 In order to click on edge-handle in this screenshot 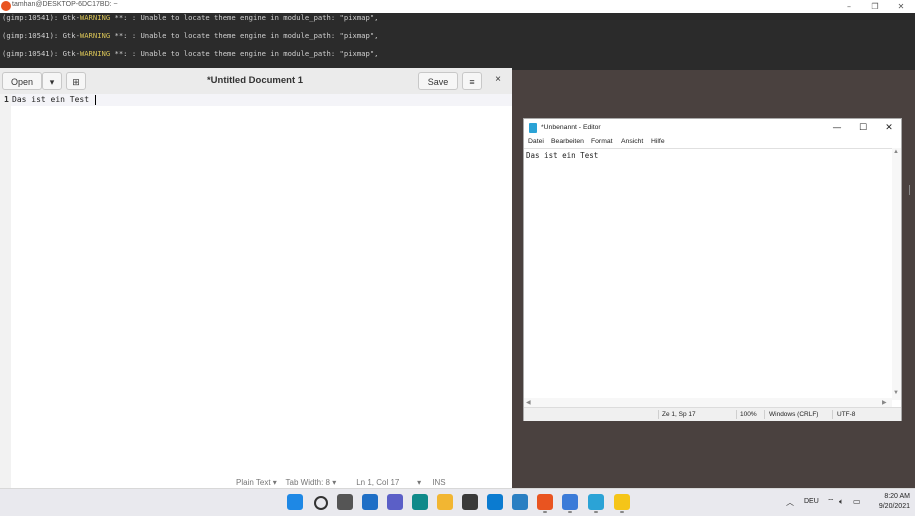, I will do `click(909, 190)`.